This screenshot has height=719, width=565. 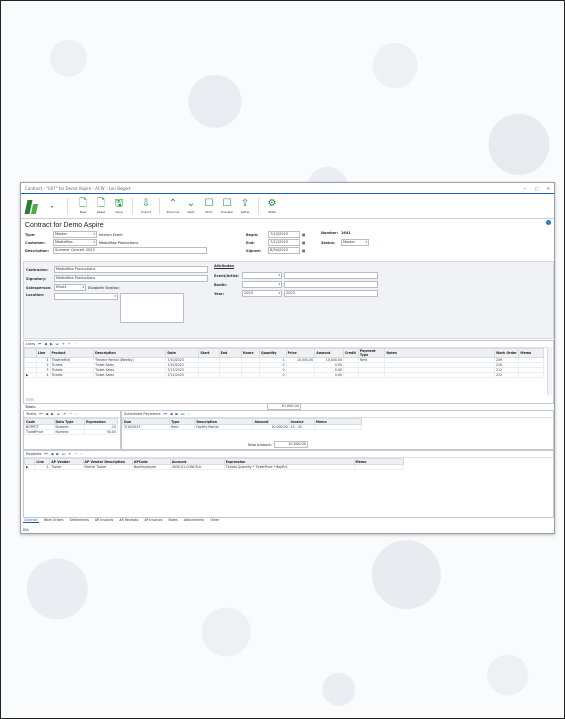 I want to click on tab-settlements: Settlements, so click(x=79, y=520).